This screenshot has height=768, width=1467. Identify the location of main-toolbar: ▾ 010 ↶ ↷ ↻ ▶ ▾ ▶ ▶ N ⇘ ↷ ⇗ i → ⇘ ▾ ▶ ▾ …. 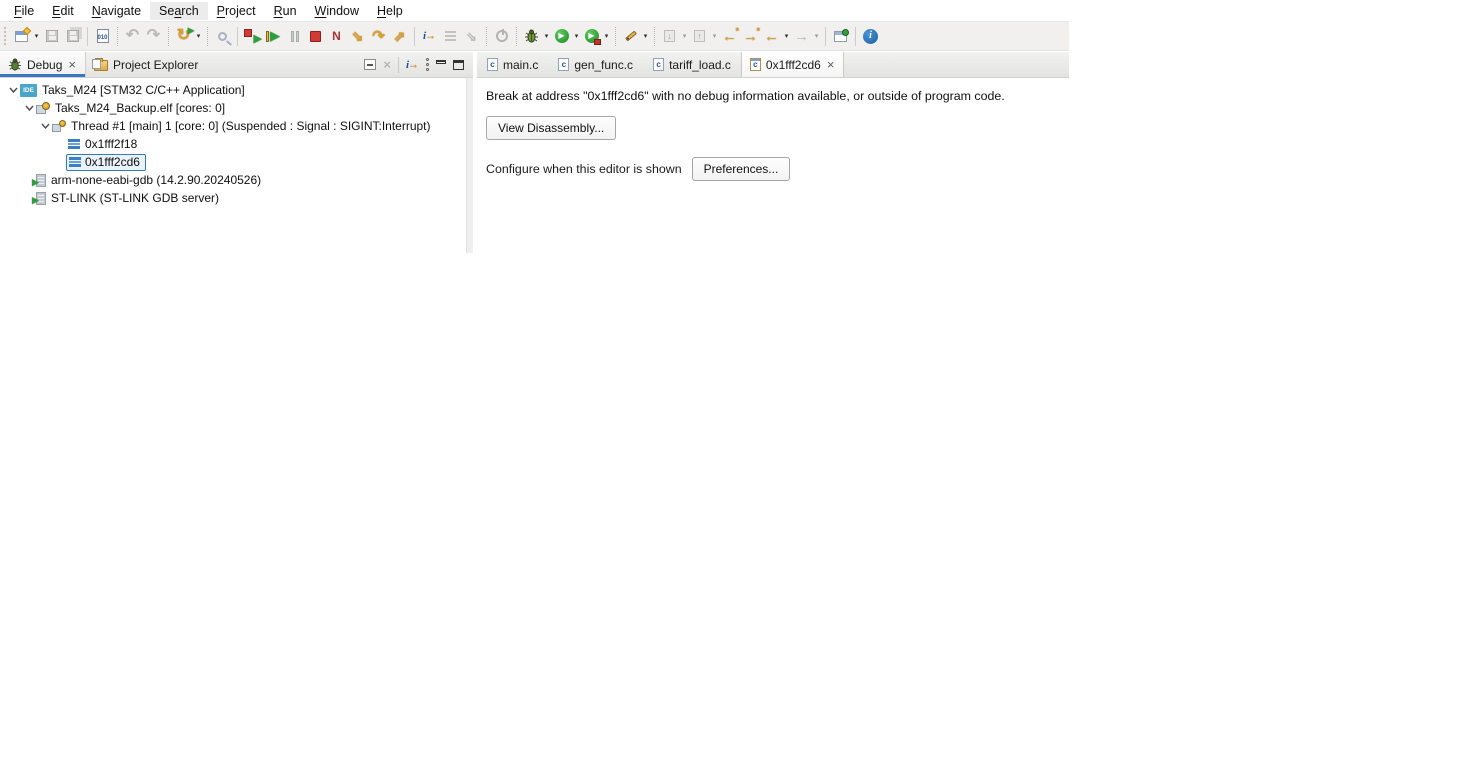
(534, 36).